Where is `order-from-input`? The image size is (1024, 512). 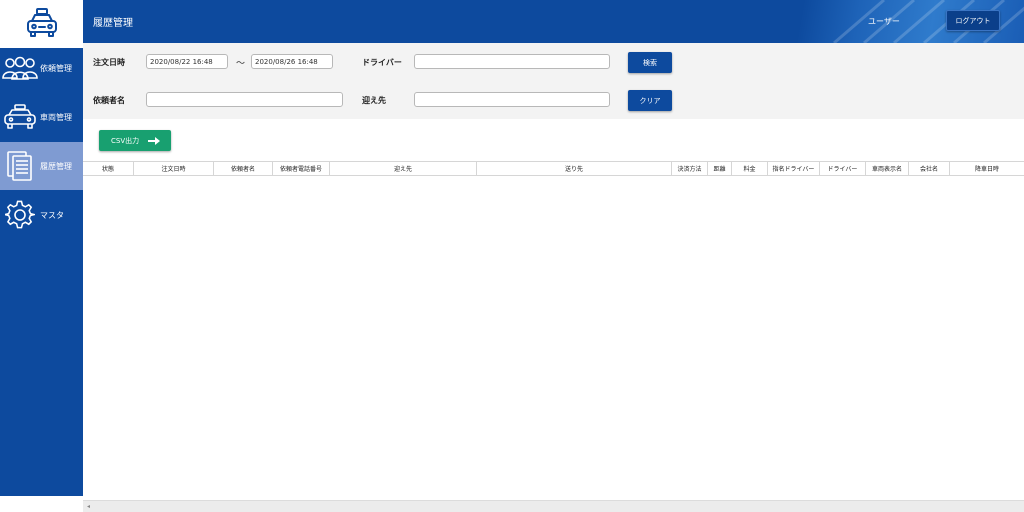 order-from-input is located at coordinates (187, 61).